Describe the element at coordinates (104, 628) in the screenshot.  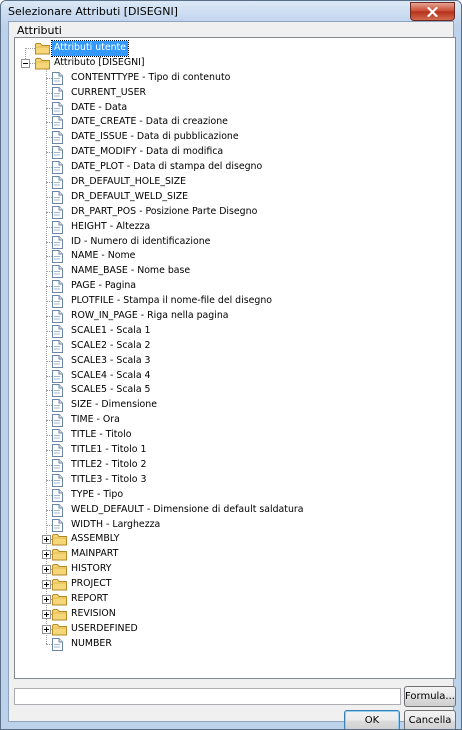
I see `tree-item-label: USERDEFINED` at that location.